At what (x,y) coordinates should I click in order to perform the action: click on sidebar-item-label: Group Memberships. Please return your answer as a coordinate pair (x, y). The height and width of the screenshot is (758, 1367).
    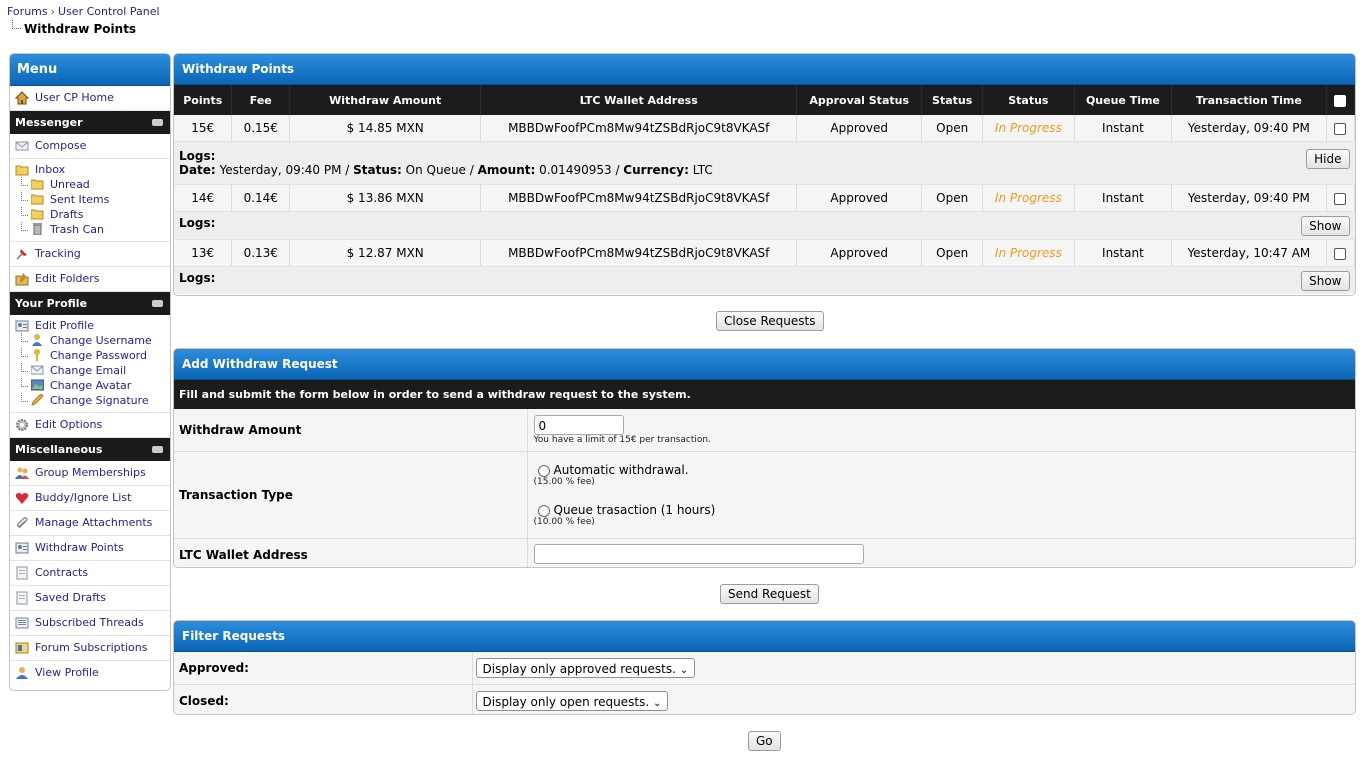
    Looking at the image, I should click on (90, 472).